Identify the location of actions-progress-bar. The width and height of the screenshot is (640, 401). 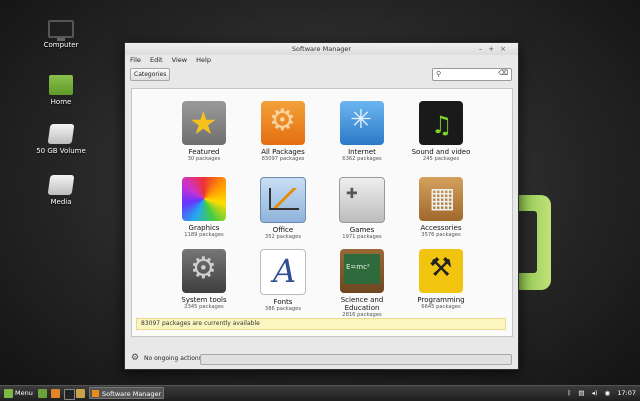
(356, 359).